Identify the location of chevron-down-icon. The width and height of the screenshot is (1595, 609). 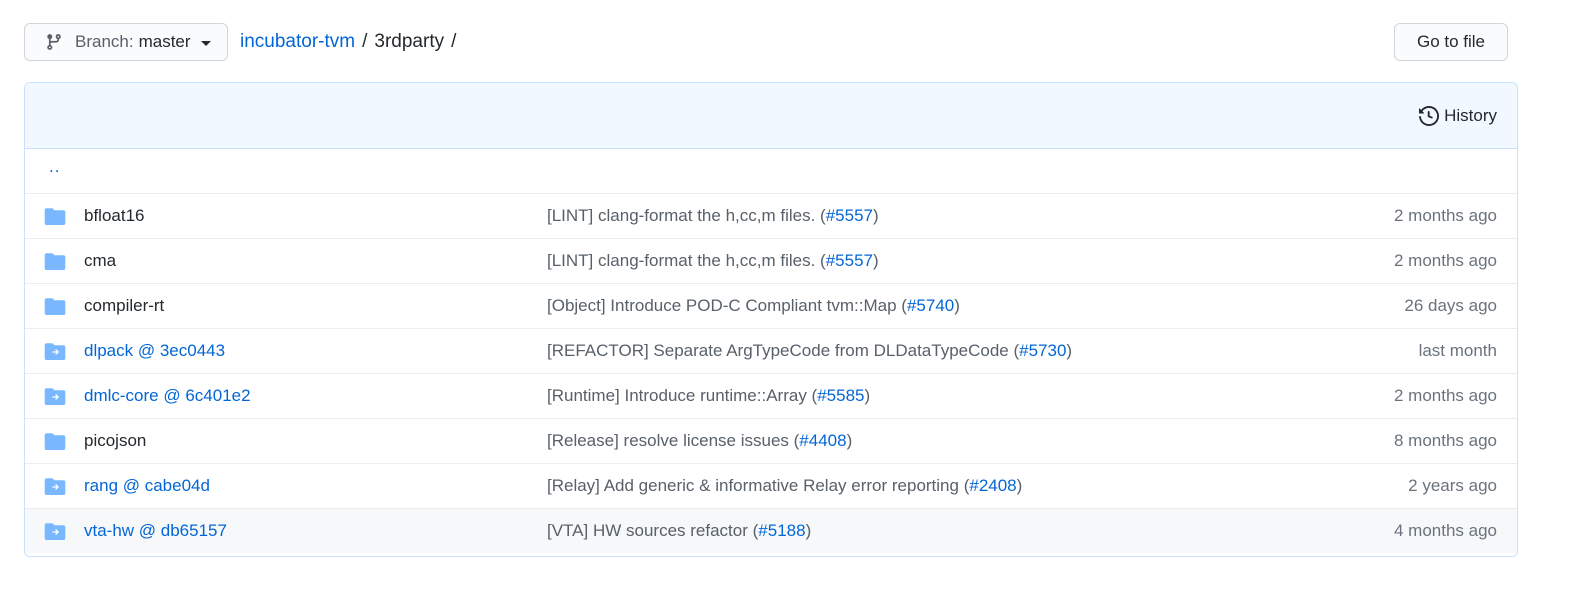
(205, 43).